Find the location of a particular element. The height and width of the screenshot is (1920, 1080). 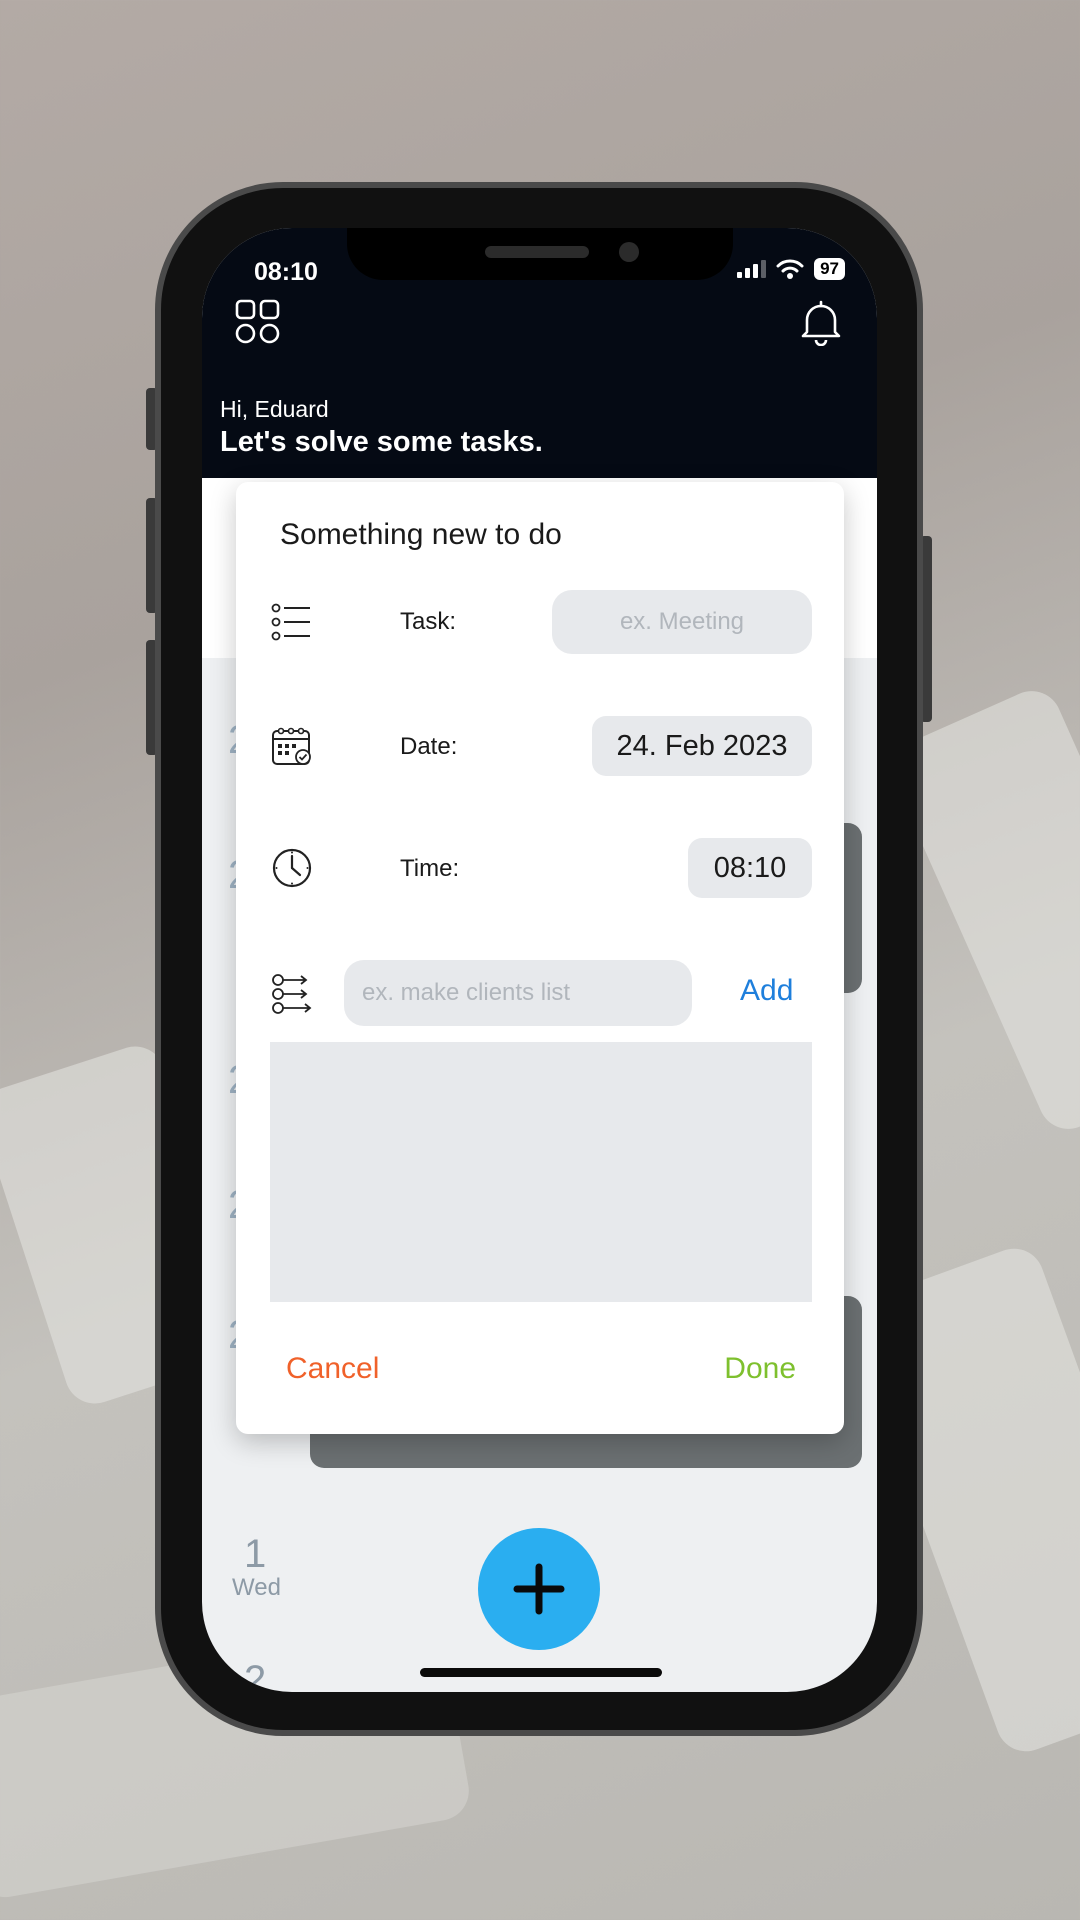

clock-icon is located at coordinates (292, 868).